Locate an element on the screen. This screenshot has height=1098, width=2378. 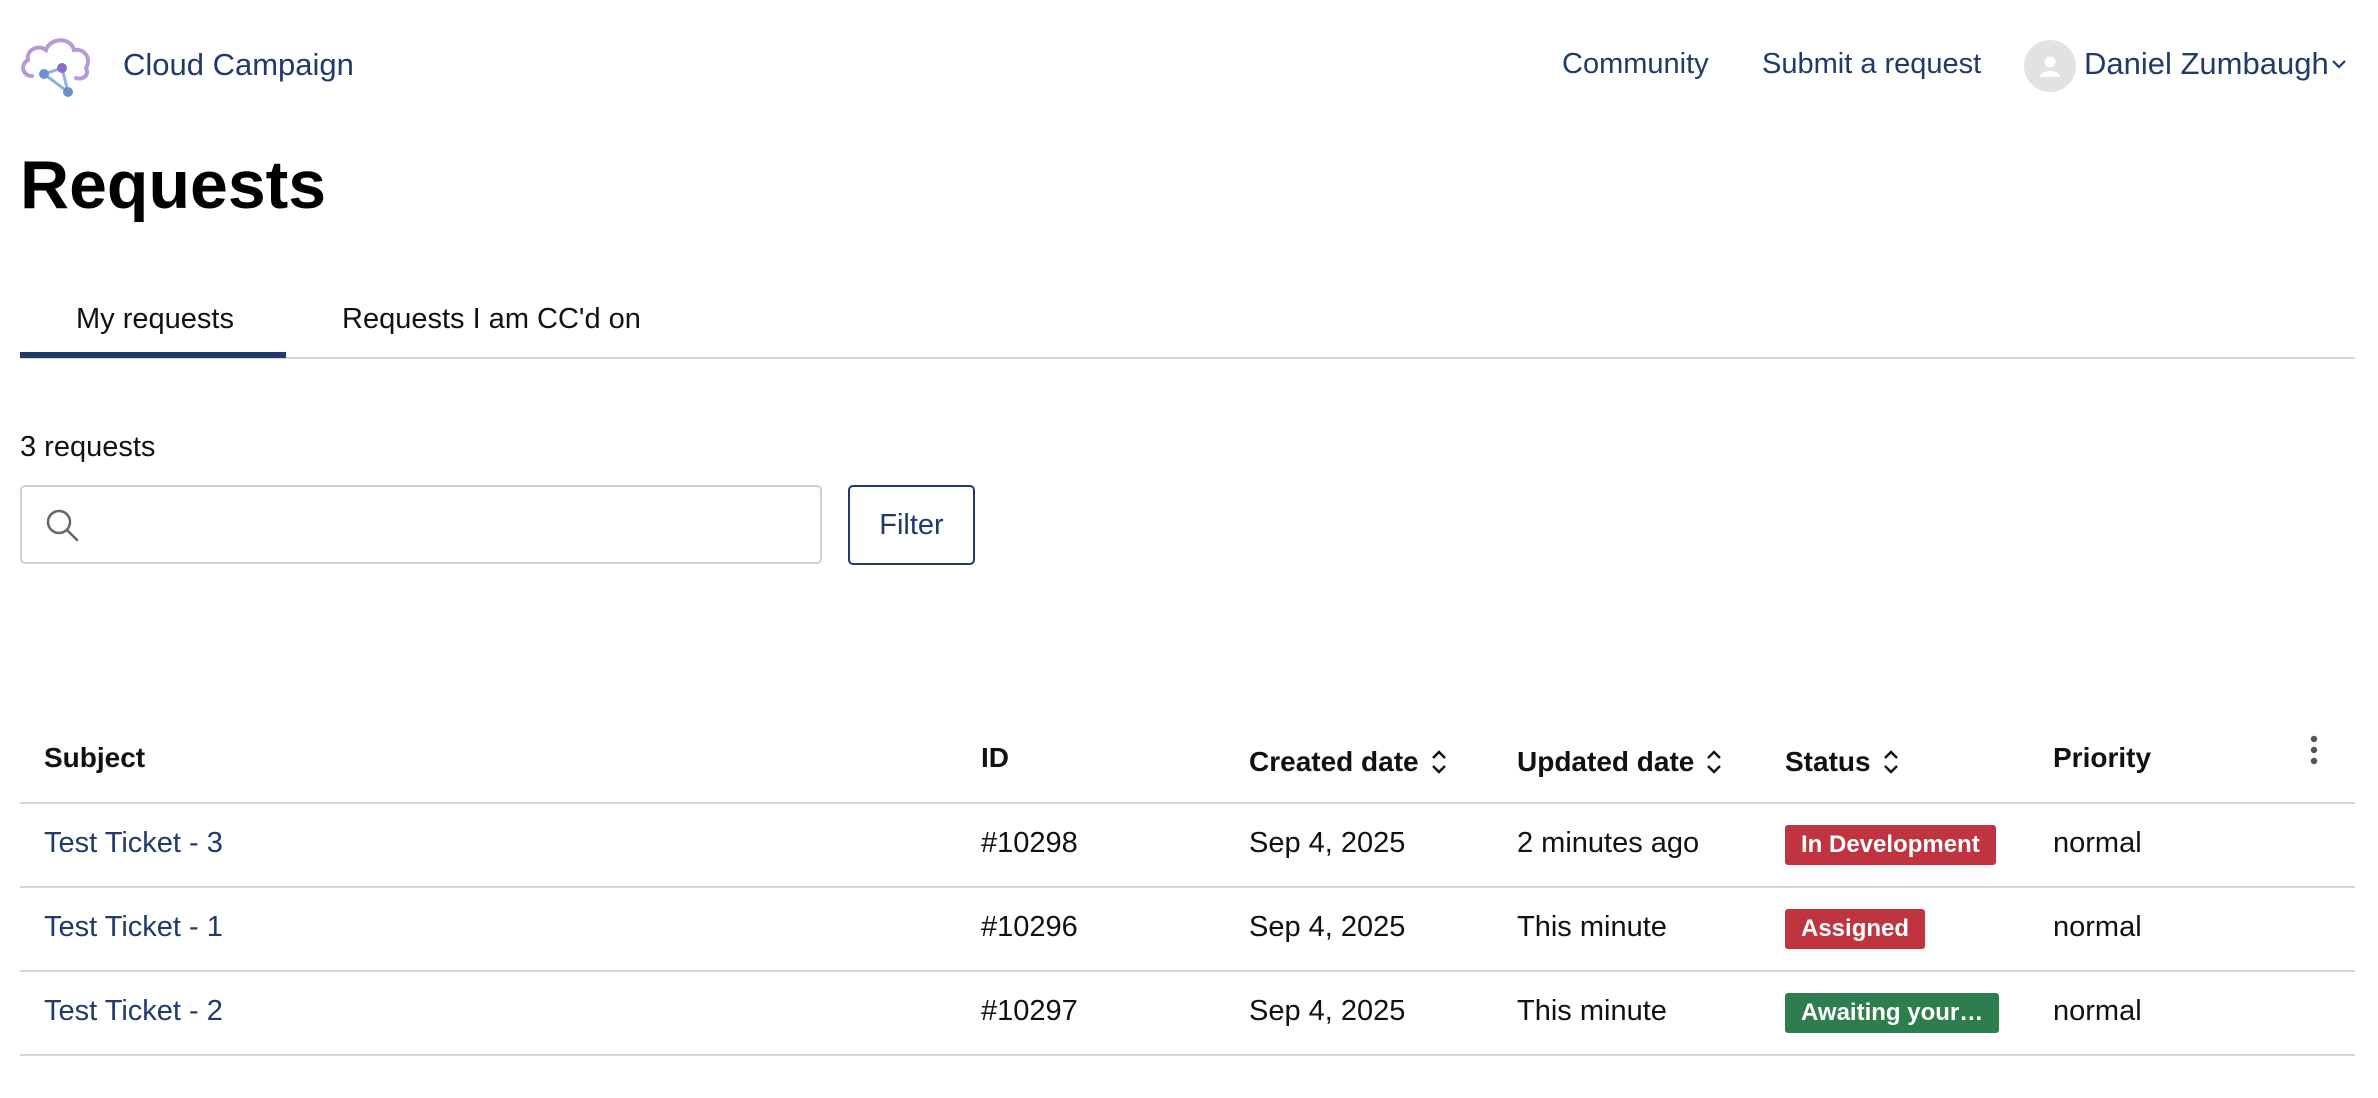
column-header-status: Status is located at coordinates (1843, 762).